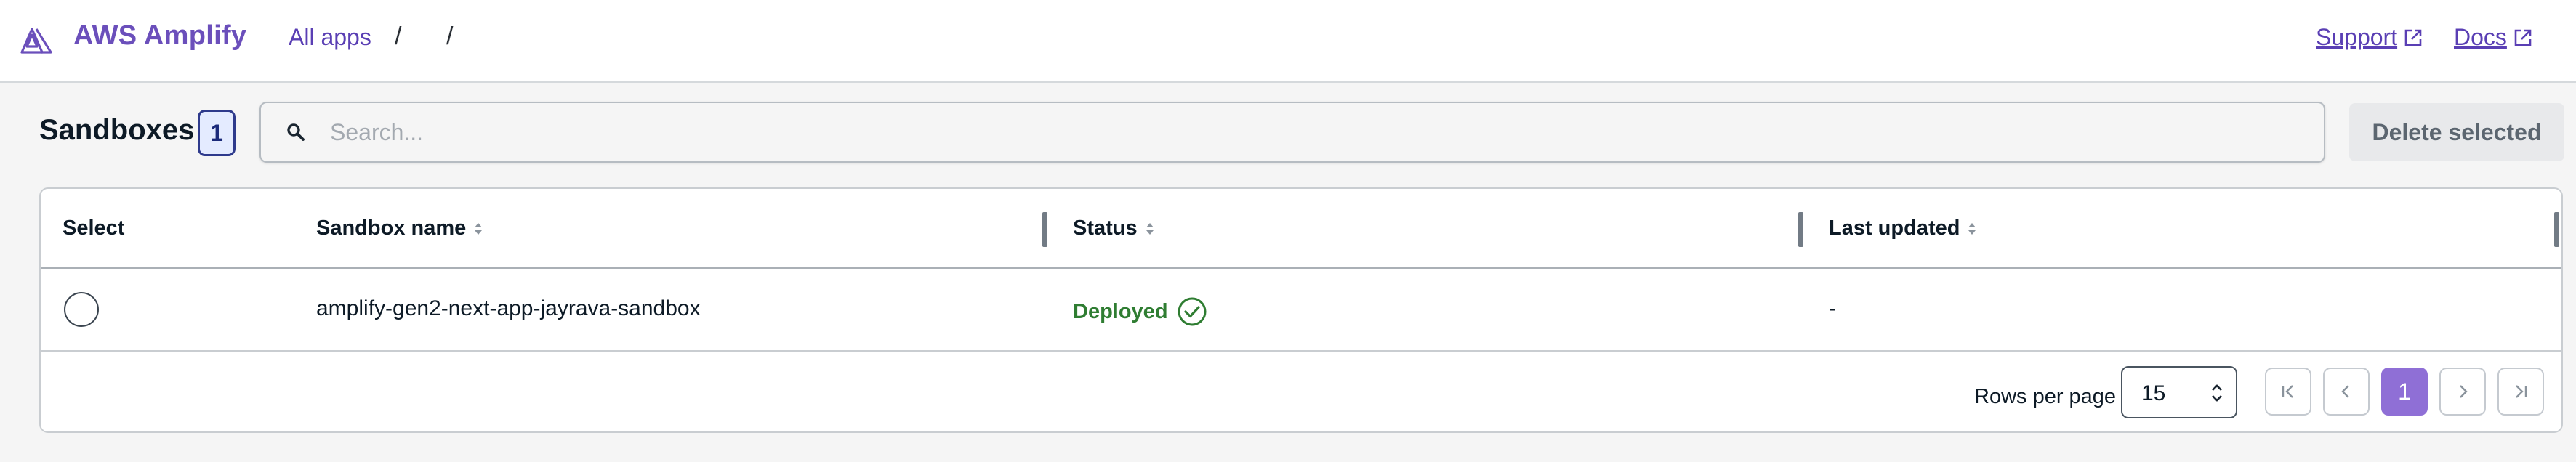  I want to click on last-page-icon, so click(2521, 391).